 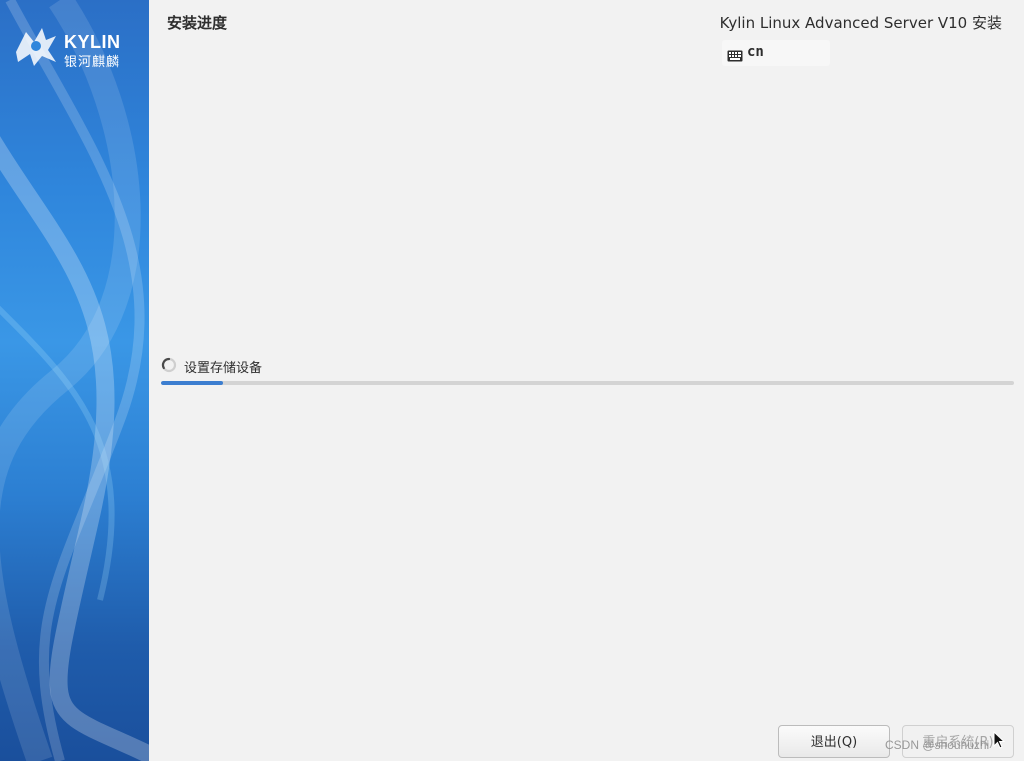 What do you see at coordinates (999, 740) in the screenshot?
I see `mouse-cursor-icon` at bounding box center [999, 740].